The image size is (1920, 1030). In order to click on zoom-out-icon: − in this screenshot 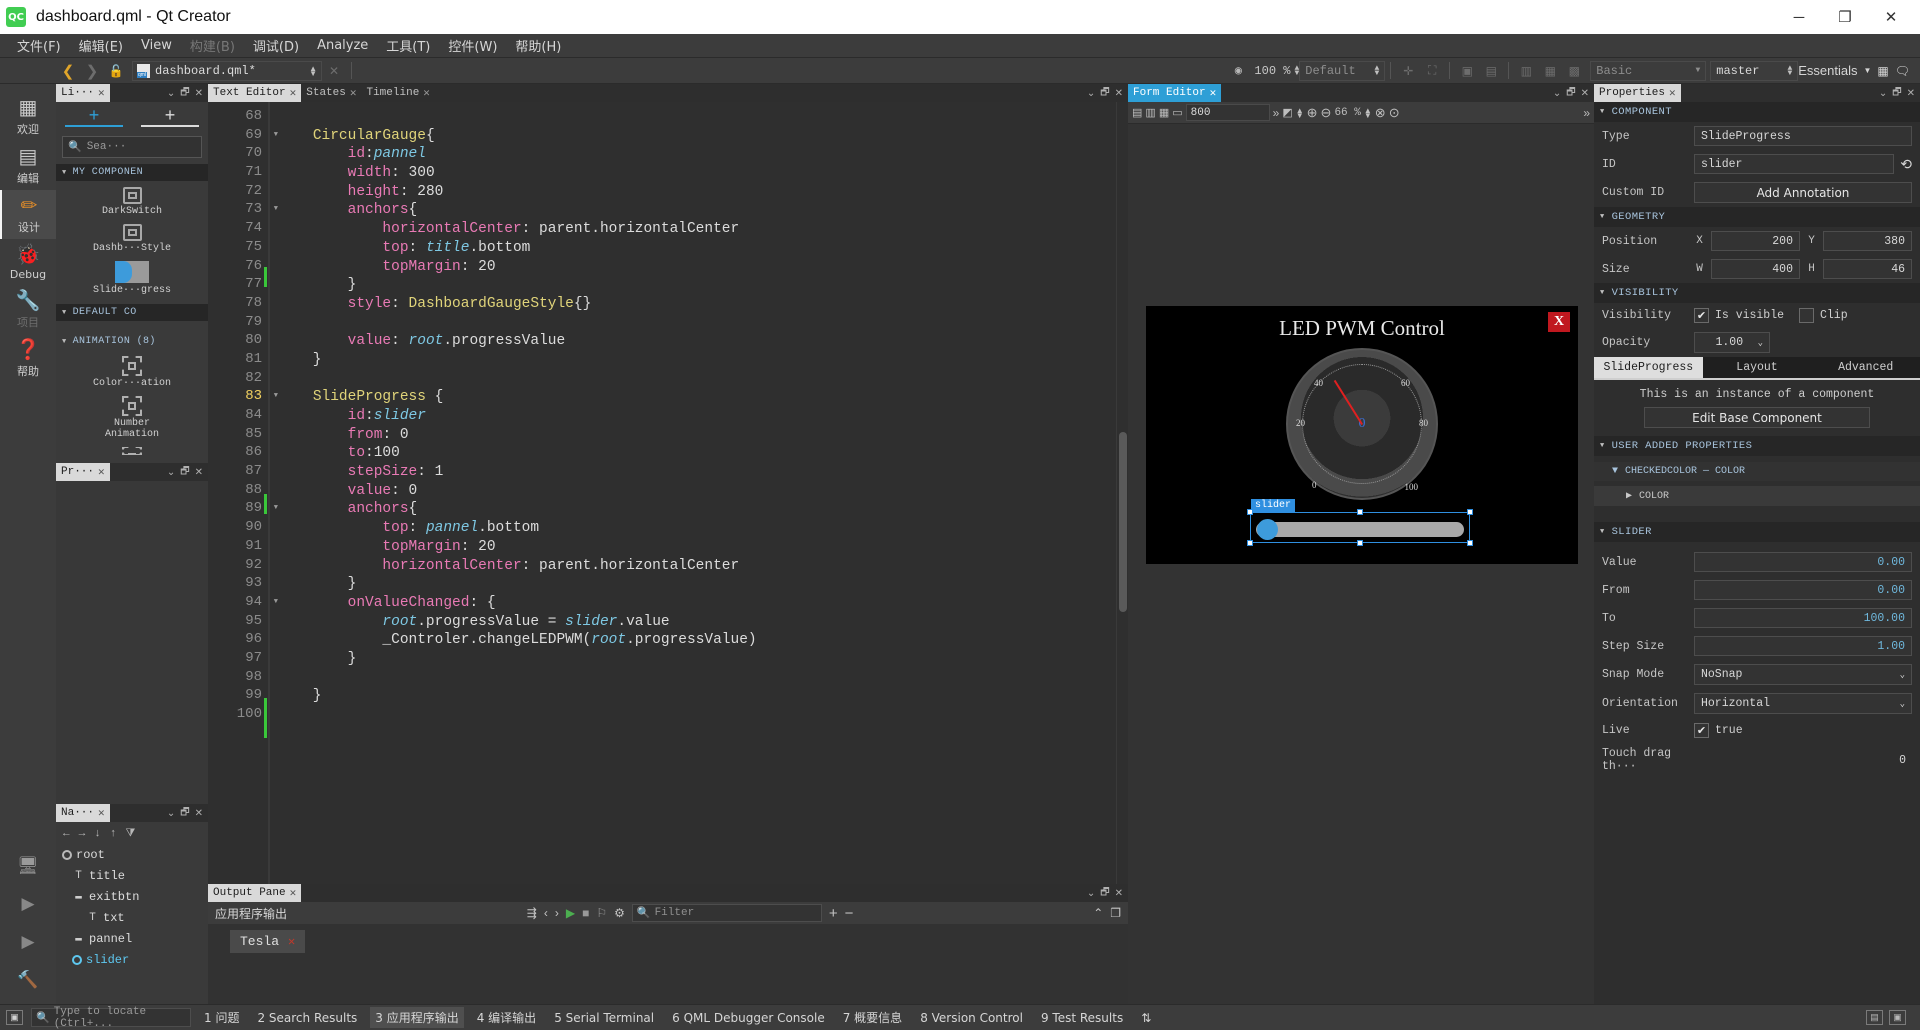, I will do `click(849, 913)`.